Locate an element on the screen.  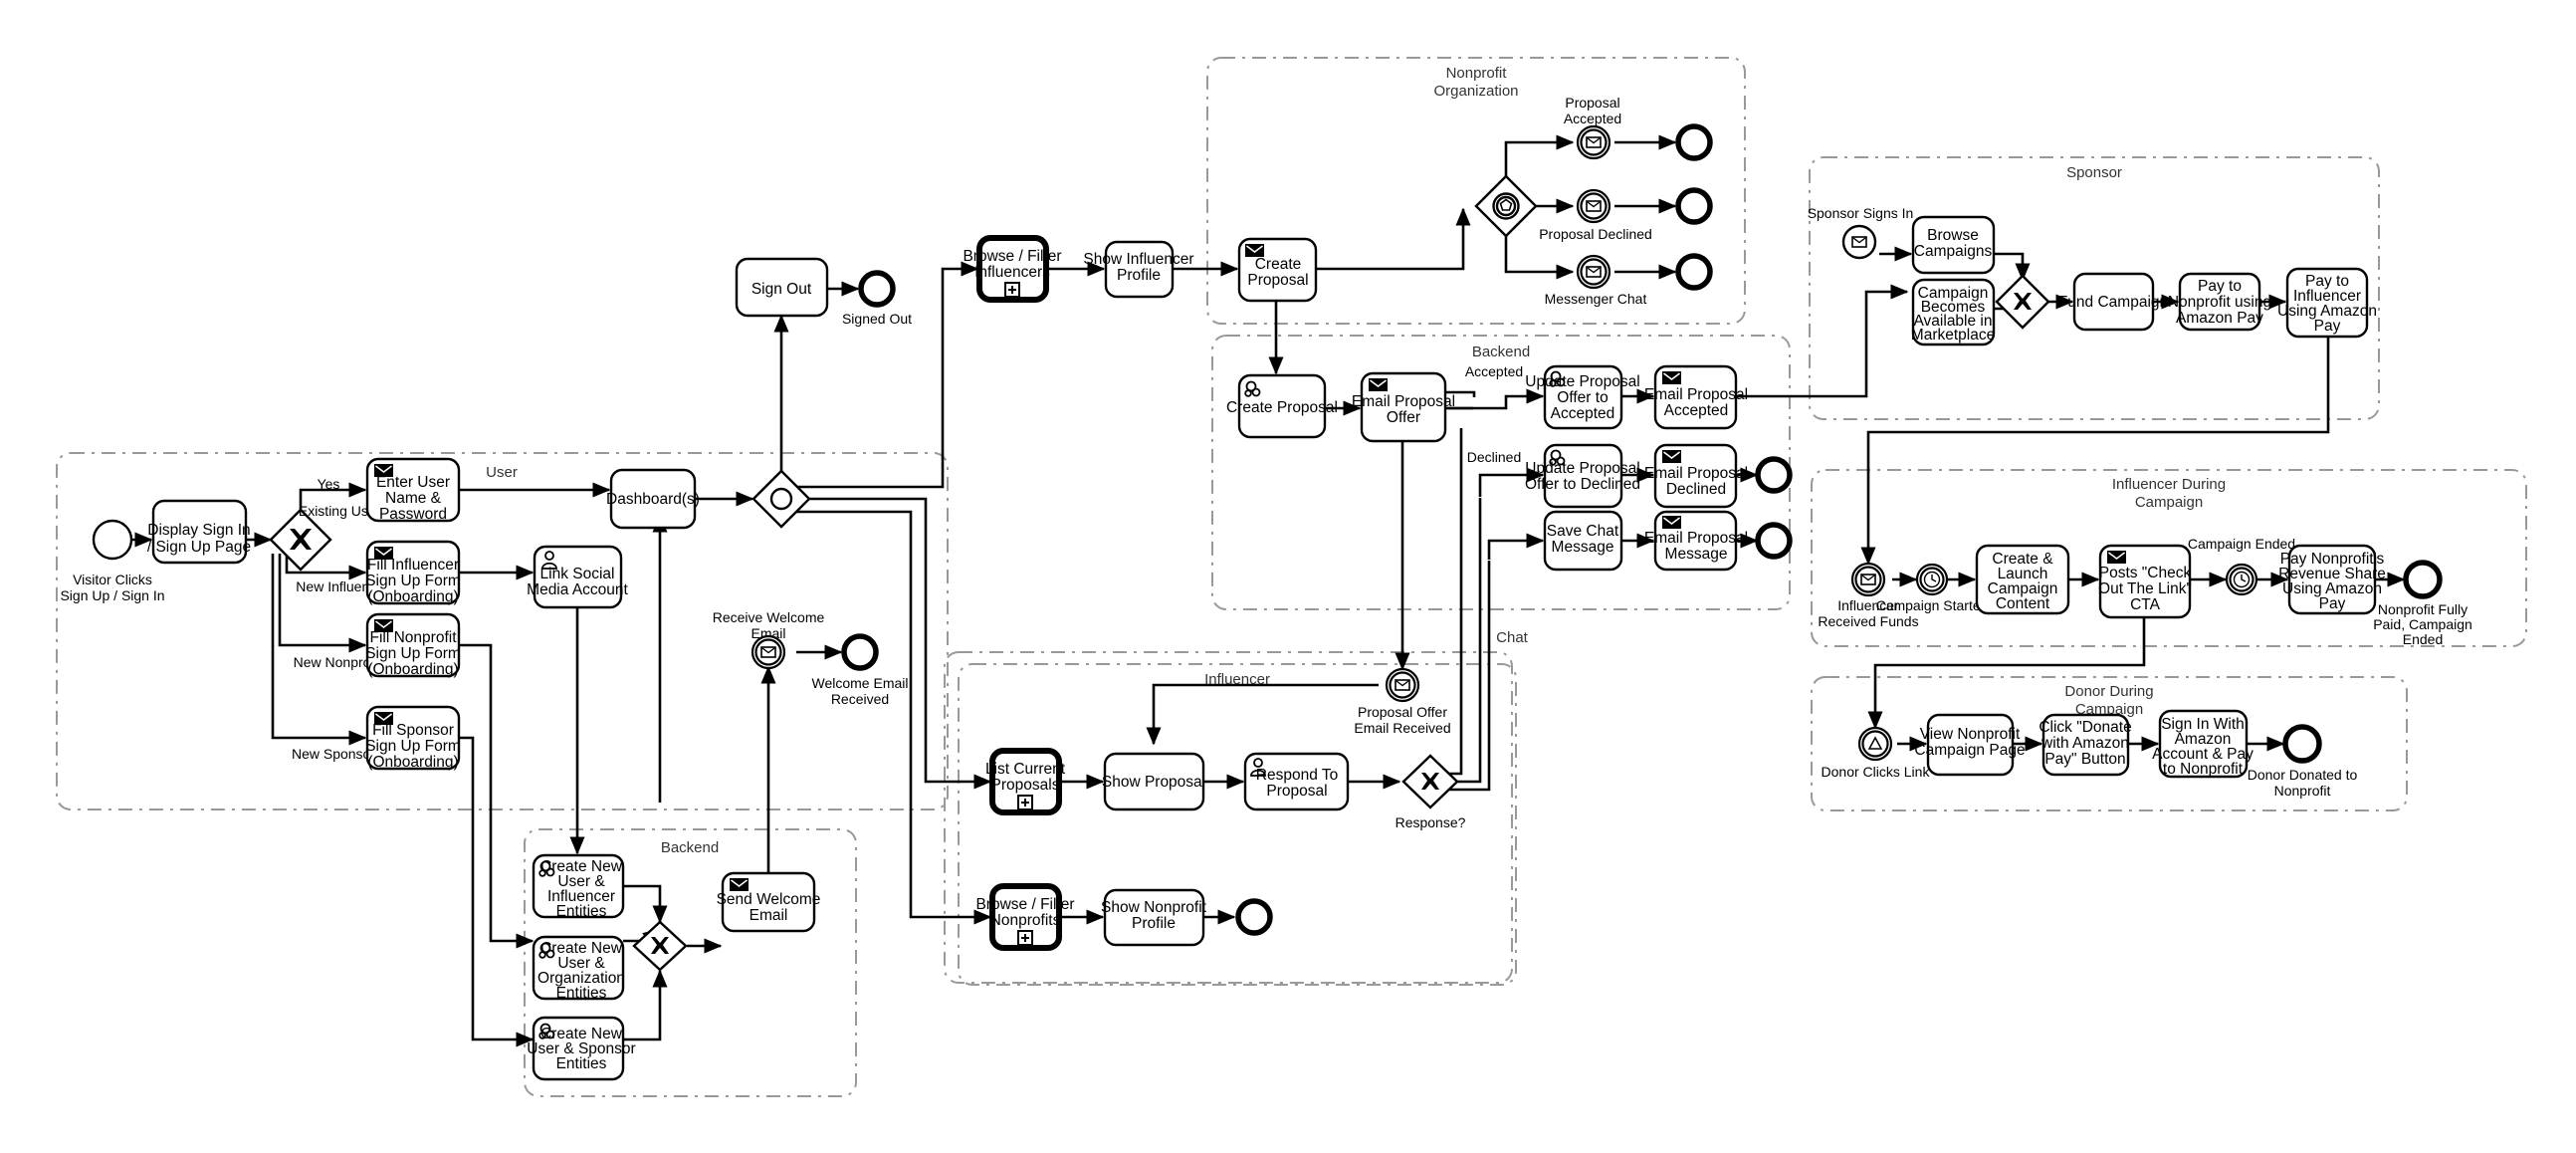
intermediate-event-messenger-chat: Messenger Chat is located at coordinates (1596, 280).